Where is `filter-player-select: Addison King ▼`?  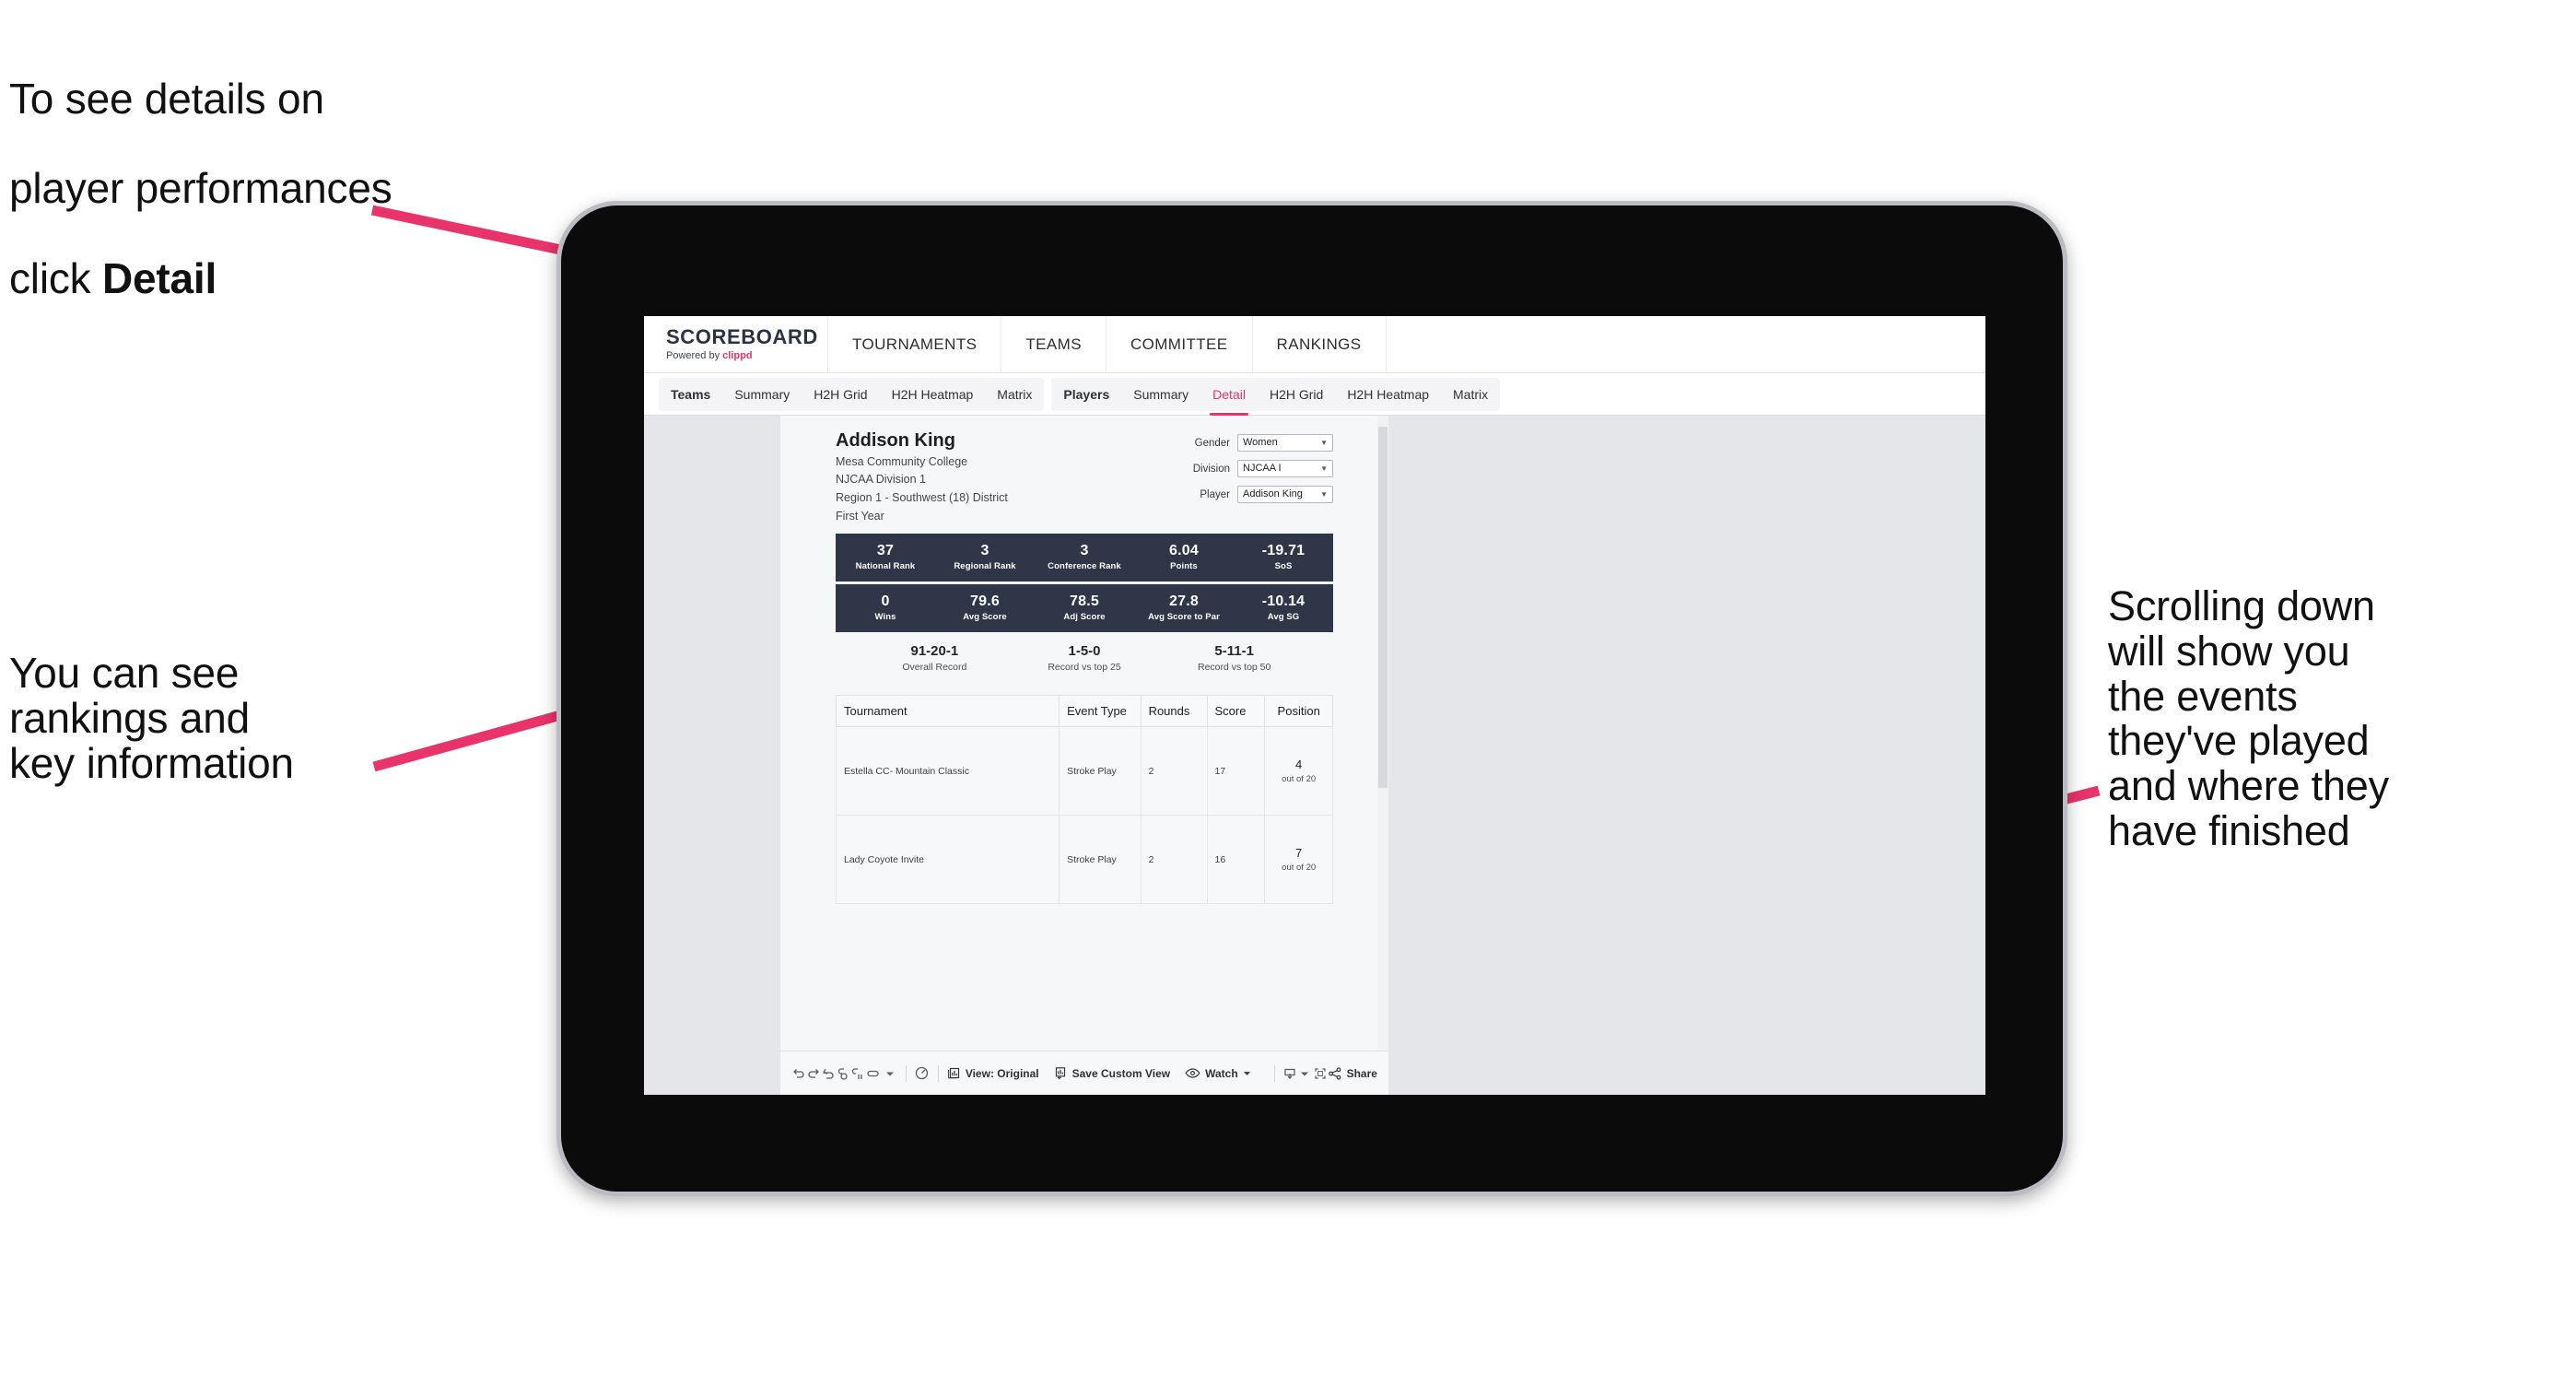 filter-player-select: Addison King ▼ is located at coordinates (1285, 495).